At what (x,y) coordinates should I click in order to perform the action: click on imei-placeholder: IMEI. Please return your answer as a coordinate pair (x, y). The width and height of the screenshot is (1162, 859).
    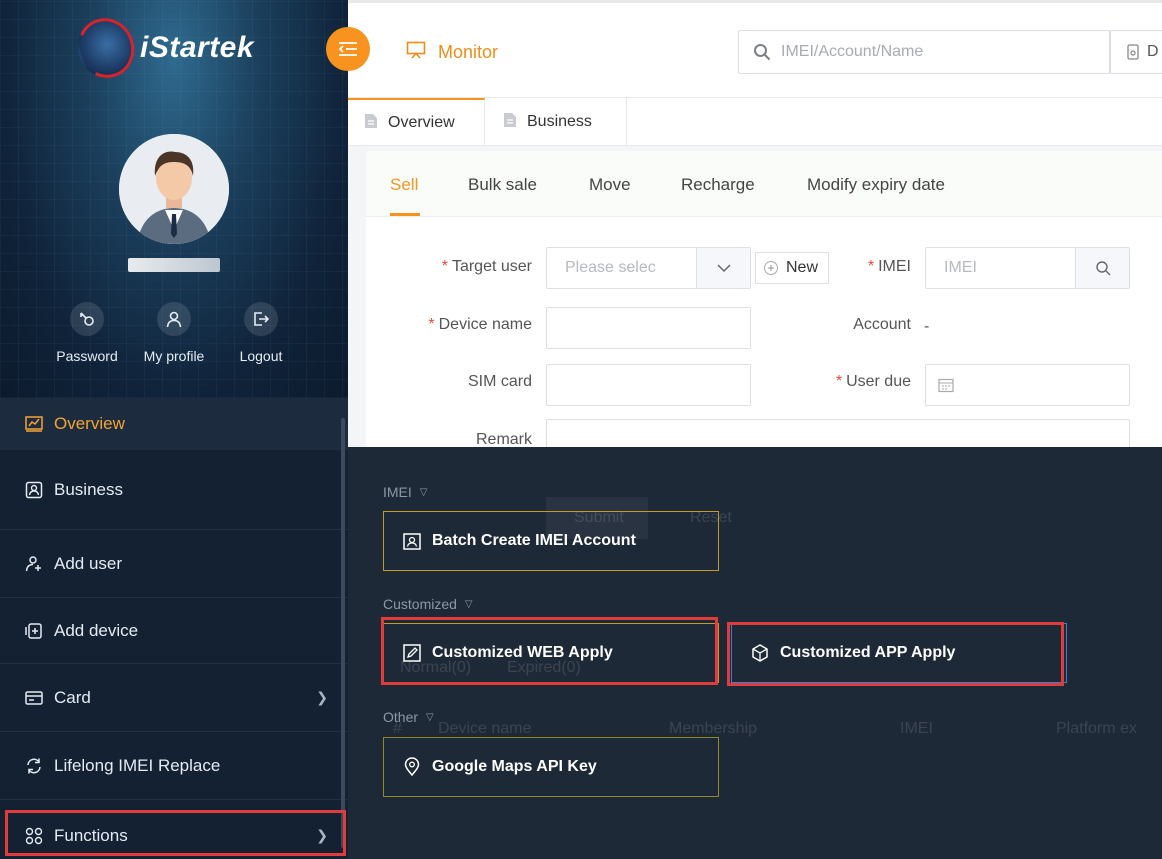
    Looking at the image, I should click on (960, 267).